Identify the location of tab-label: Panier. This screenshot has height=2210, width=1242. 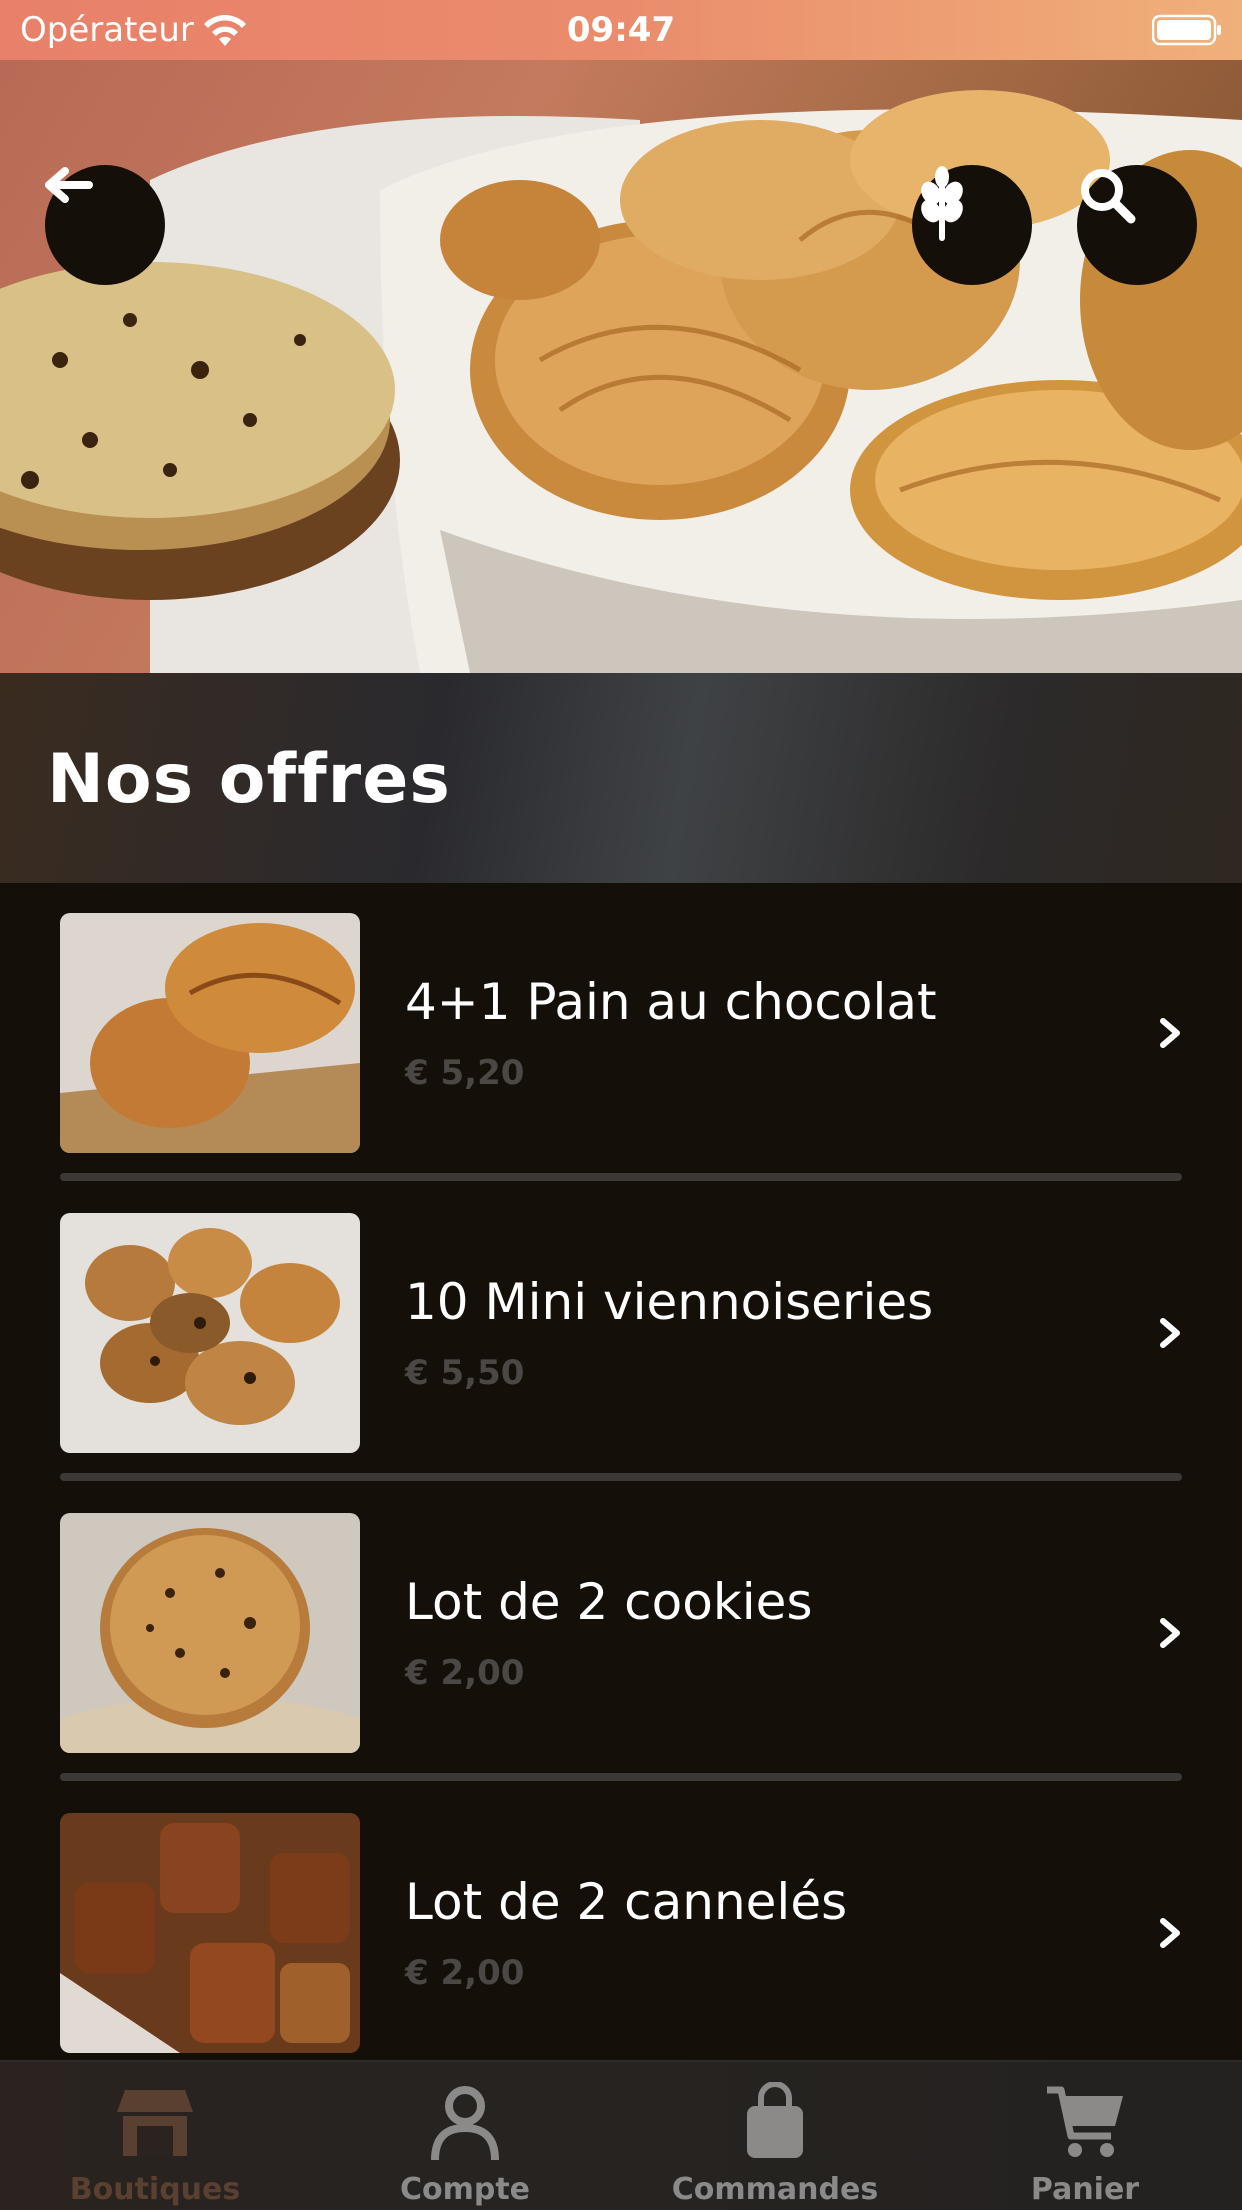
(1085, 2189).